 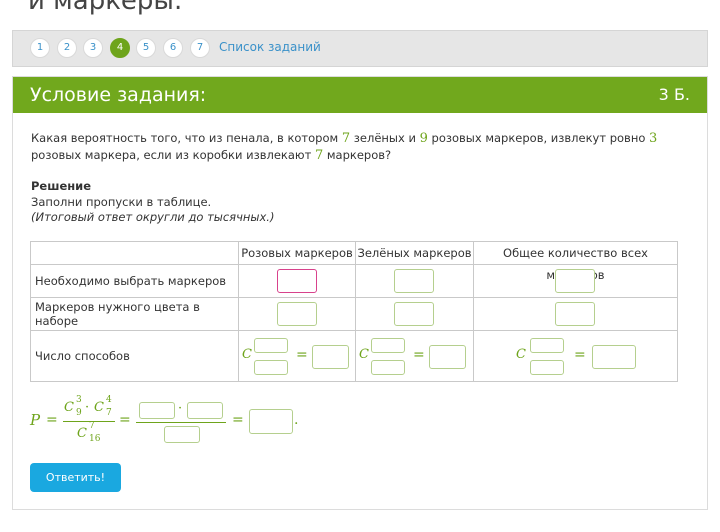 What do you see at coordinates (674, 94) in the screenshot?
I see `card-points: 3 Б.` at bounding box center [674, 94].